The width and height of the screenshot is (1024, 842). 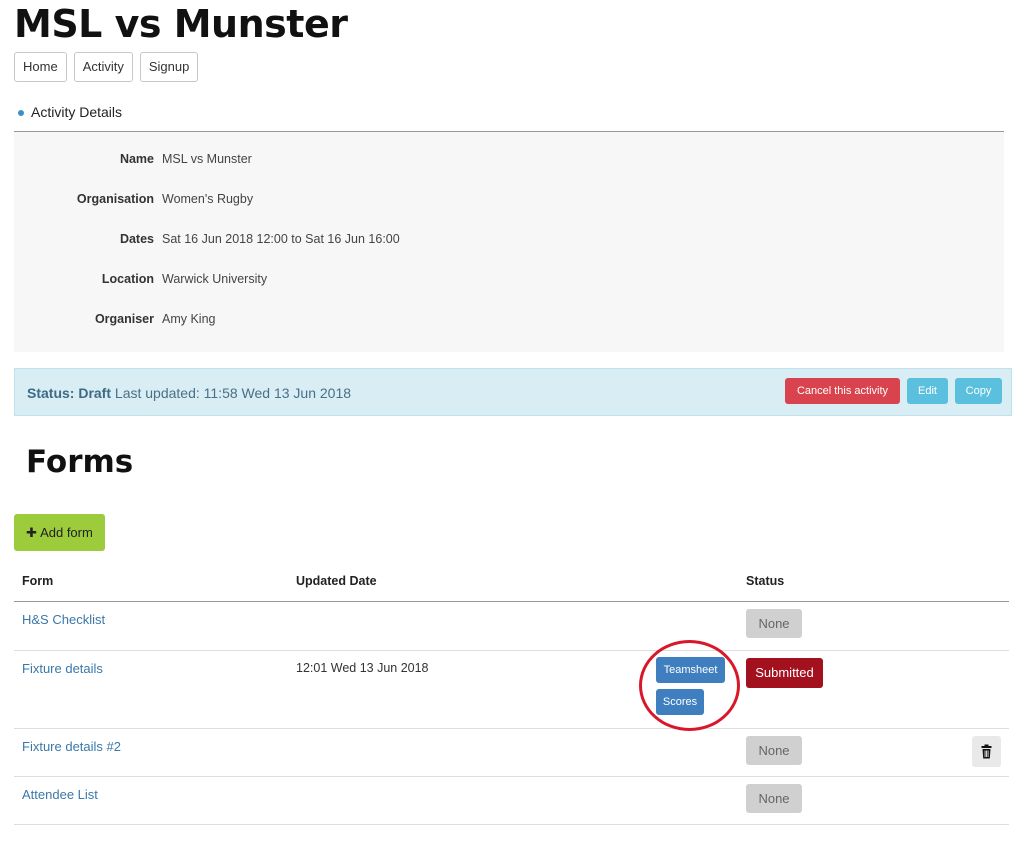 What do you see at coordinates (63, 619) in the screenshot?
I see `form-link: H&S Checklist` at bounding box center [63, 619].